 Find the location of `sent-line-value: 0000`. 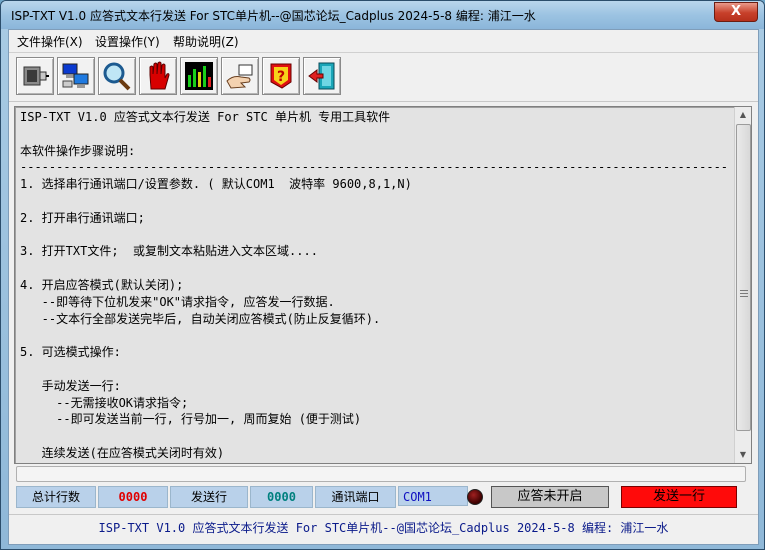

sent-line-value: 0000 is located at coordinates (281, 497).